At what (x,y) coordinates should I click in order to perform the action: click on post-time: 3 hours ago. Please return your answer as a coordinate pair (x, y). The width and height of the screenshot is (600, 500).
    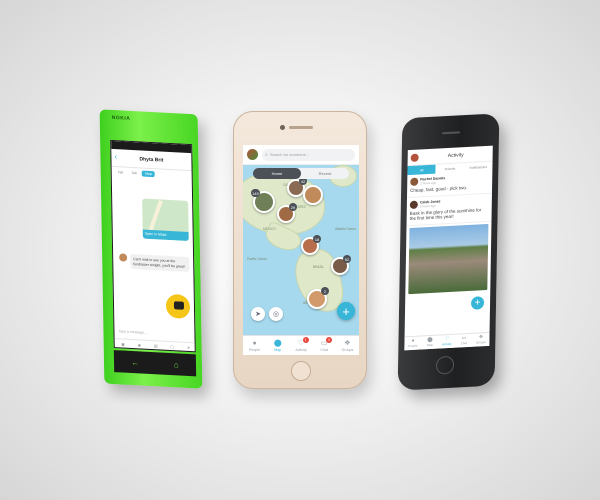
    Looking at the image, I should click on (427, 206).